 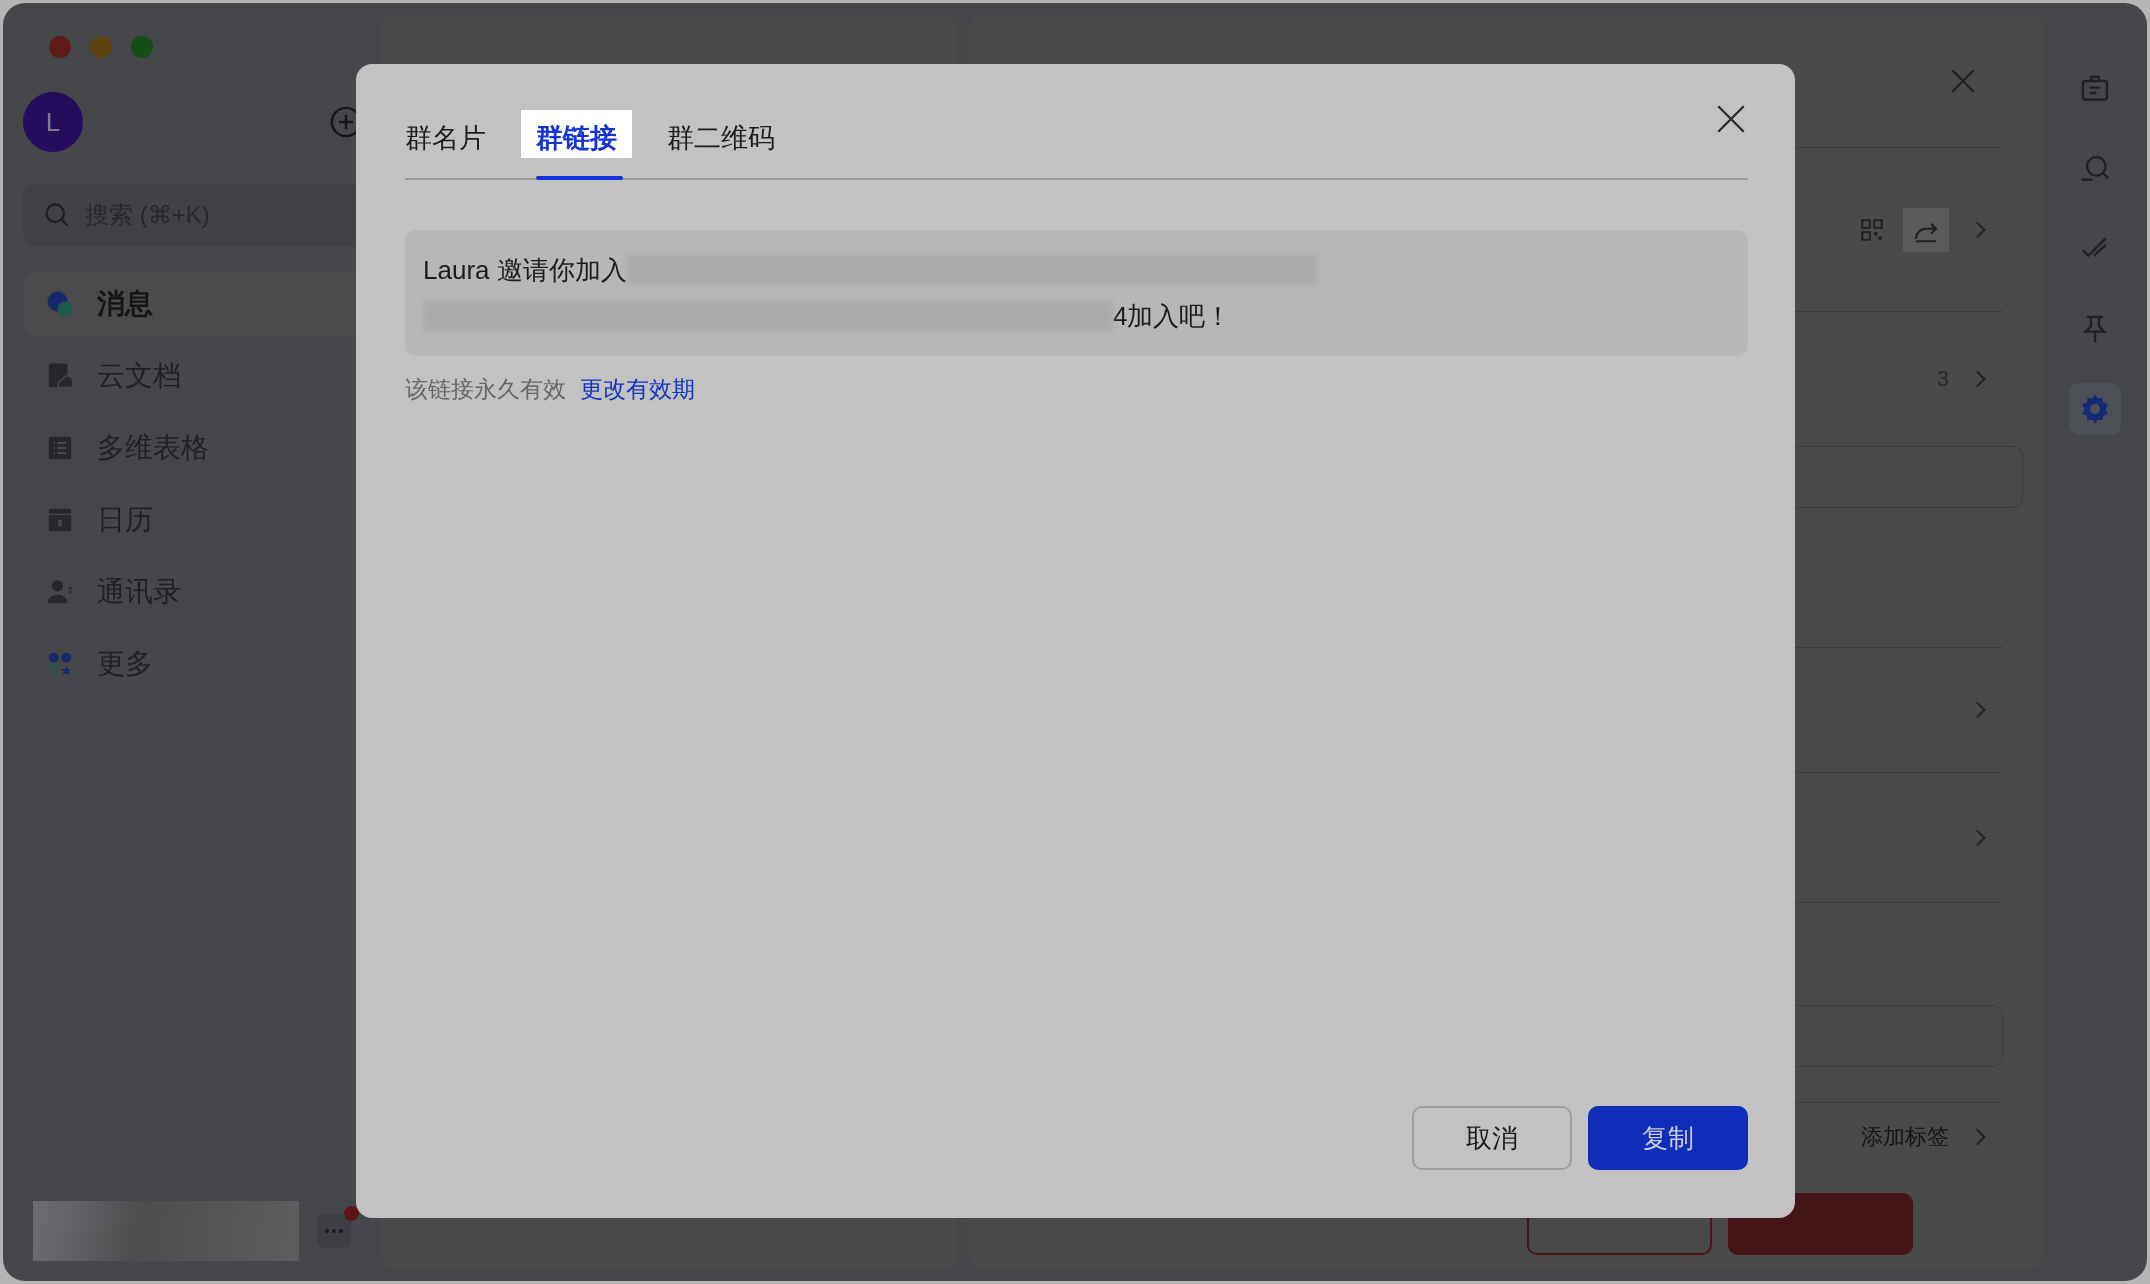 I want to click on close-window-button, so click(x=60, y=47).